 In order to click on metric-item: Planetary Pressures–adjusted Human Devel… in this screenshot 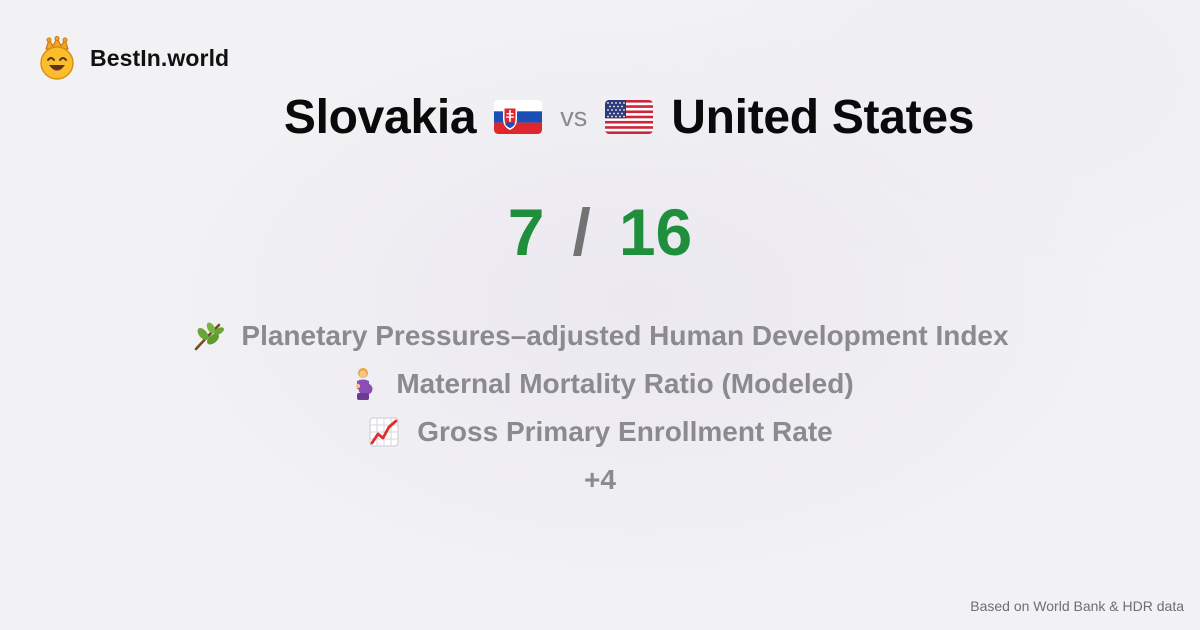, I will do `click(600, 336)`.